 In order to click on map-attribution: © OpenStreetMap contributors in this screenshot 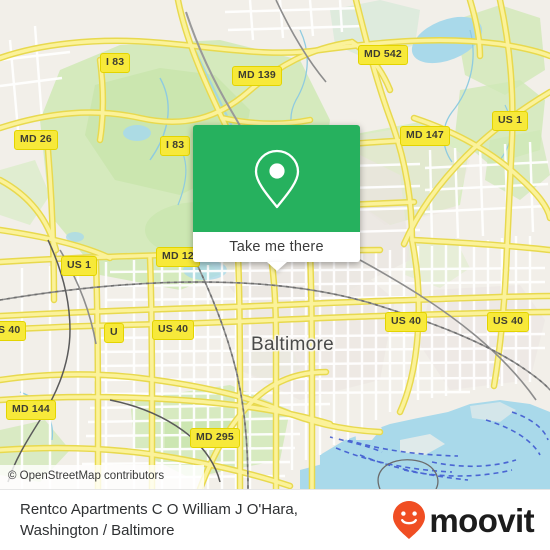, I will do `click(102, 477)`.